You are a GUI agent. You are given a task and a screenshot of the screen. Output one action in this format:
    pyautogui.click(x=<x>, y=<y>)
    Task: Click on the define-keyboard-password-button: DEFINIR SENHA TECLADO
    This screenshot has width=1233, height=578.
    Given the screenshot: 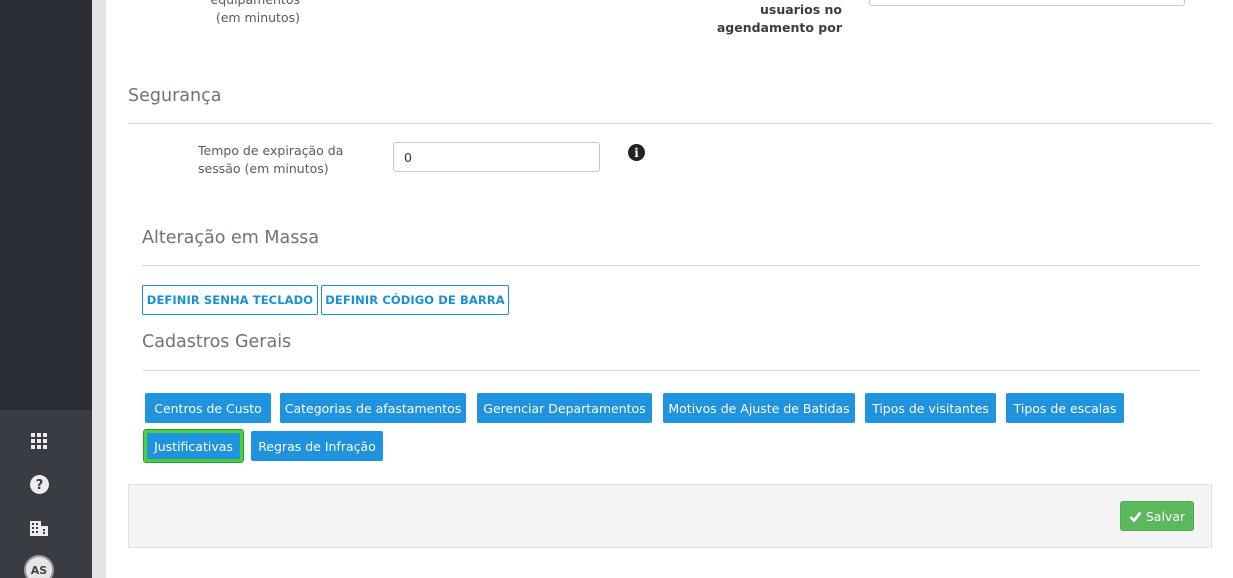 What is the action you would take?
    pyautogui.click(x=230, y=300)
    